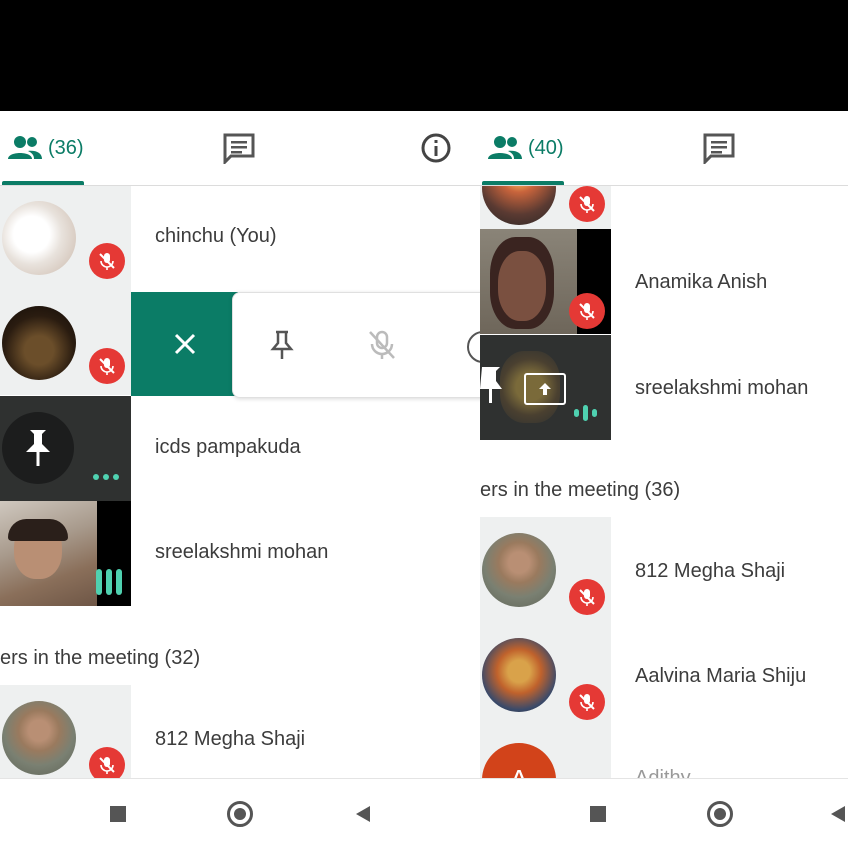  What do you see at coordinates (424, 813) in the screenshot?
I see `navigation-bar` at bounding box center [424, 813].